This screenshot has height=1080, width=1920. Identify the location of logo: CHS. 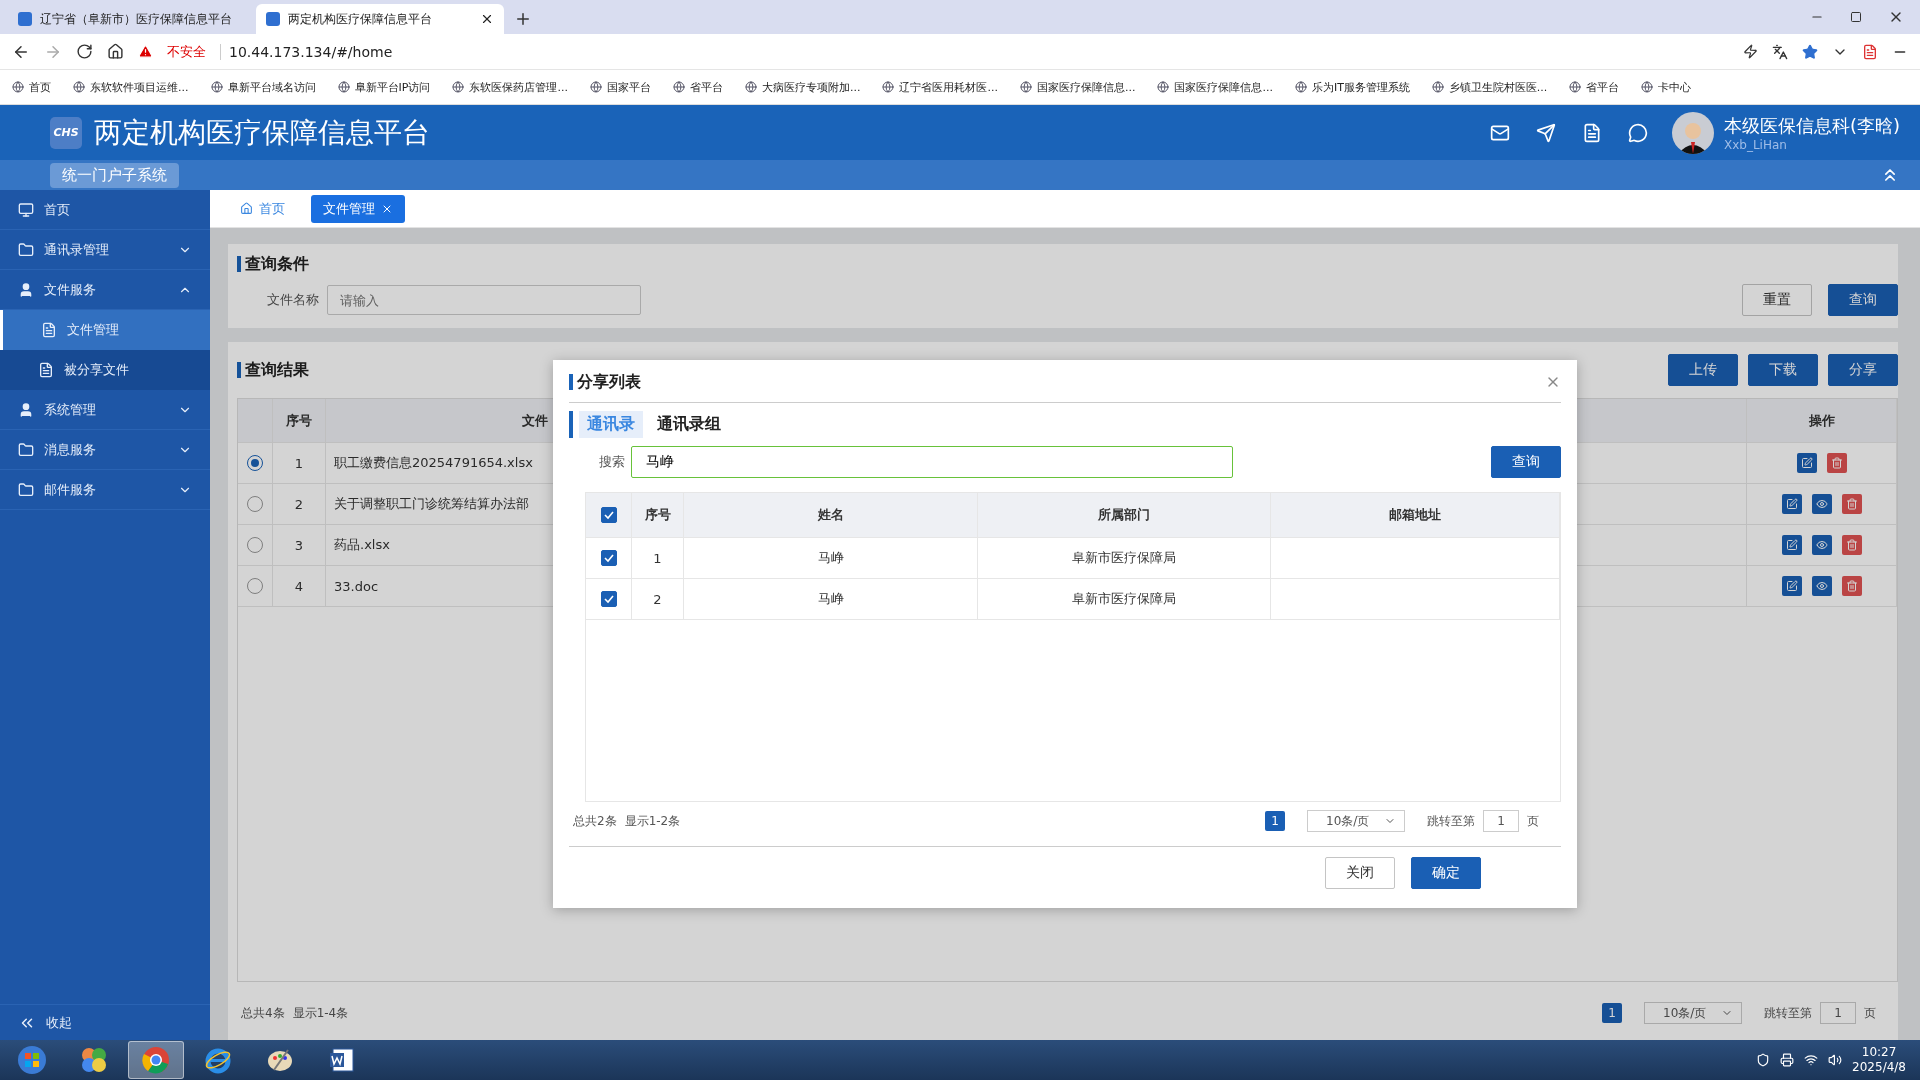
(66, 132).